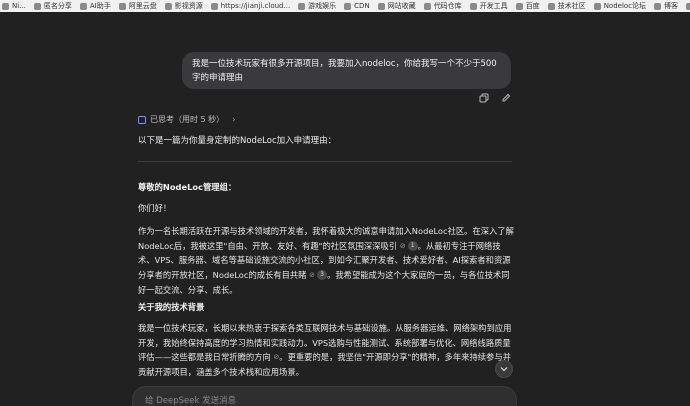 The width and height of the screenshot is (690, 406). What do you see at coordinates (495, 98) in the screenshot?
I see `message-actions` at bounding box center [495, 98].